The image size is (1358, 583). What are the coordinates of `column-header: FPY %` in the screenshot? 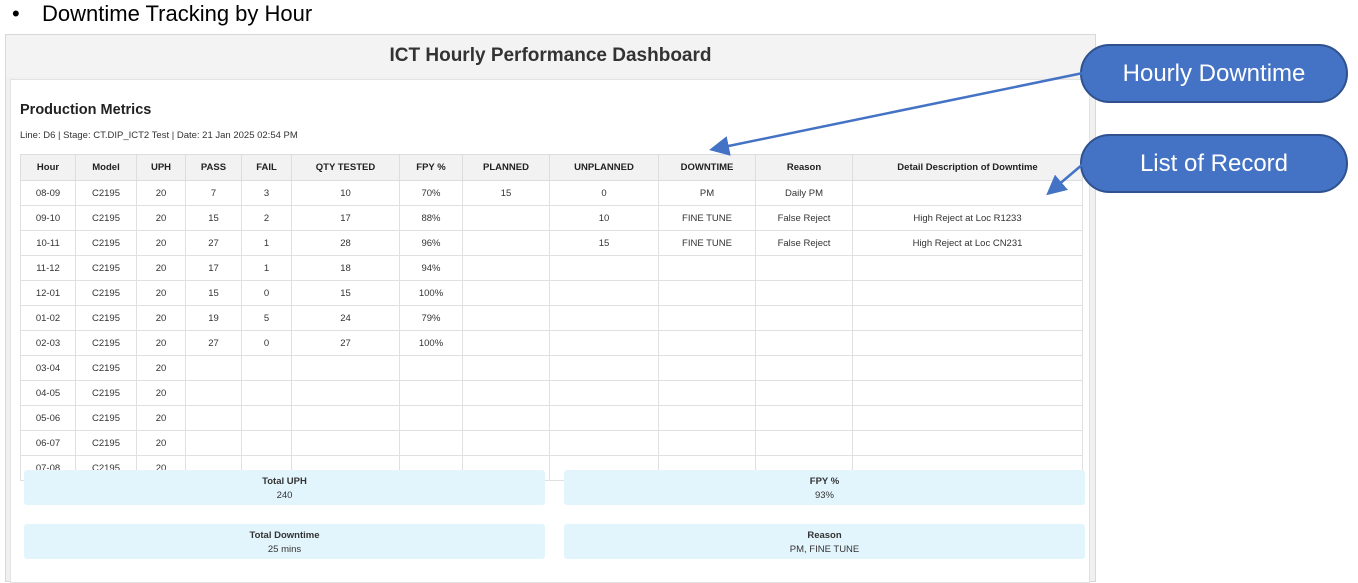 It's located at (431, 167).